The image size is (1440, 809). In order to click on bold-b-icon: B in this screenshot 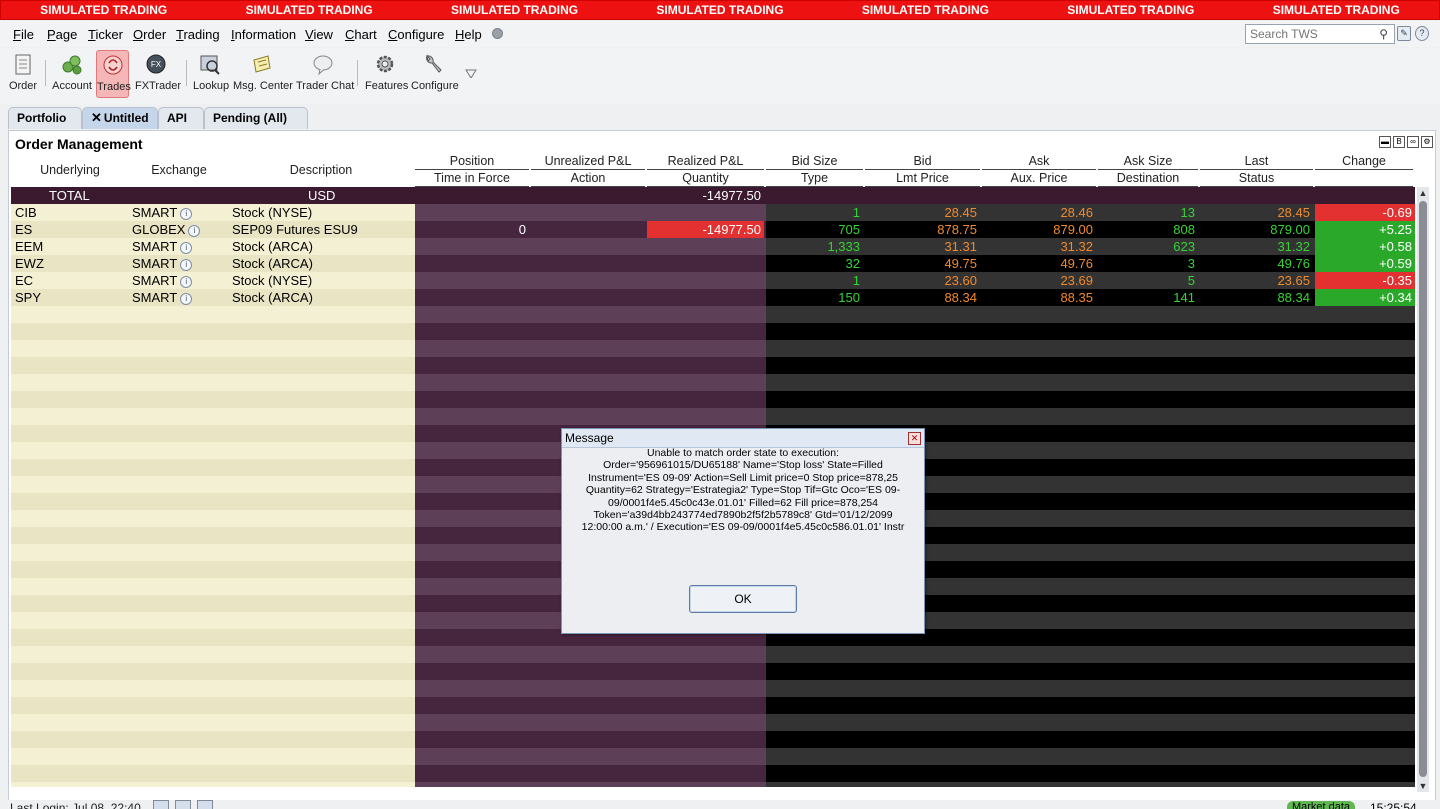, I will do `click(1399, 142)`.